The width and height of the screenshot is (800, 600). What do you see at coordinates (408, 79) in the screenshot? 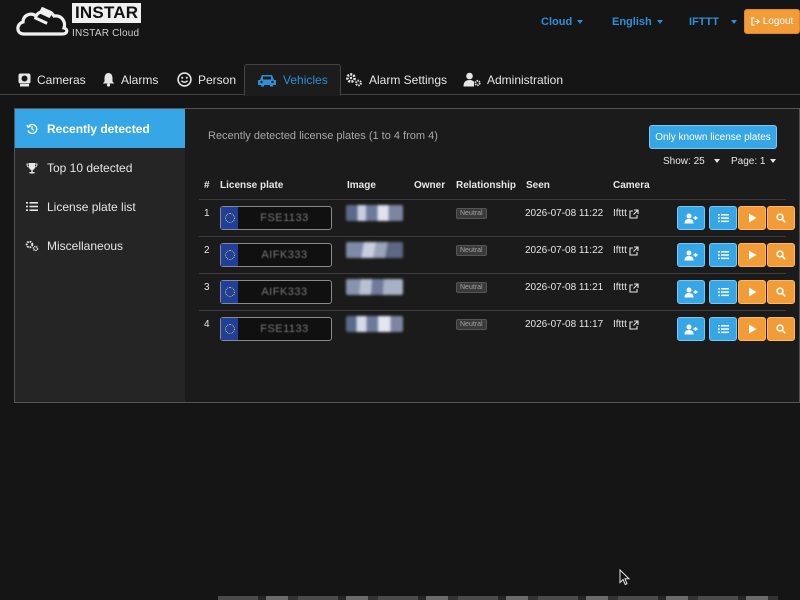
I see `tab-alarm-settings-label: Alarm Settings` at bounding box center [408, 79].